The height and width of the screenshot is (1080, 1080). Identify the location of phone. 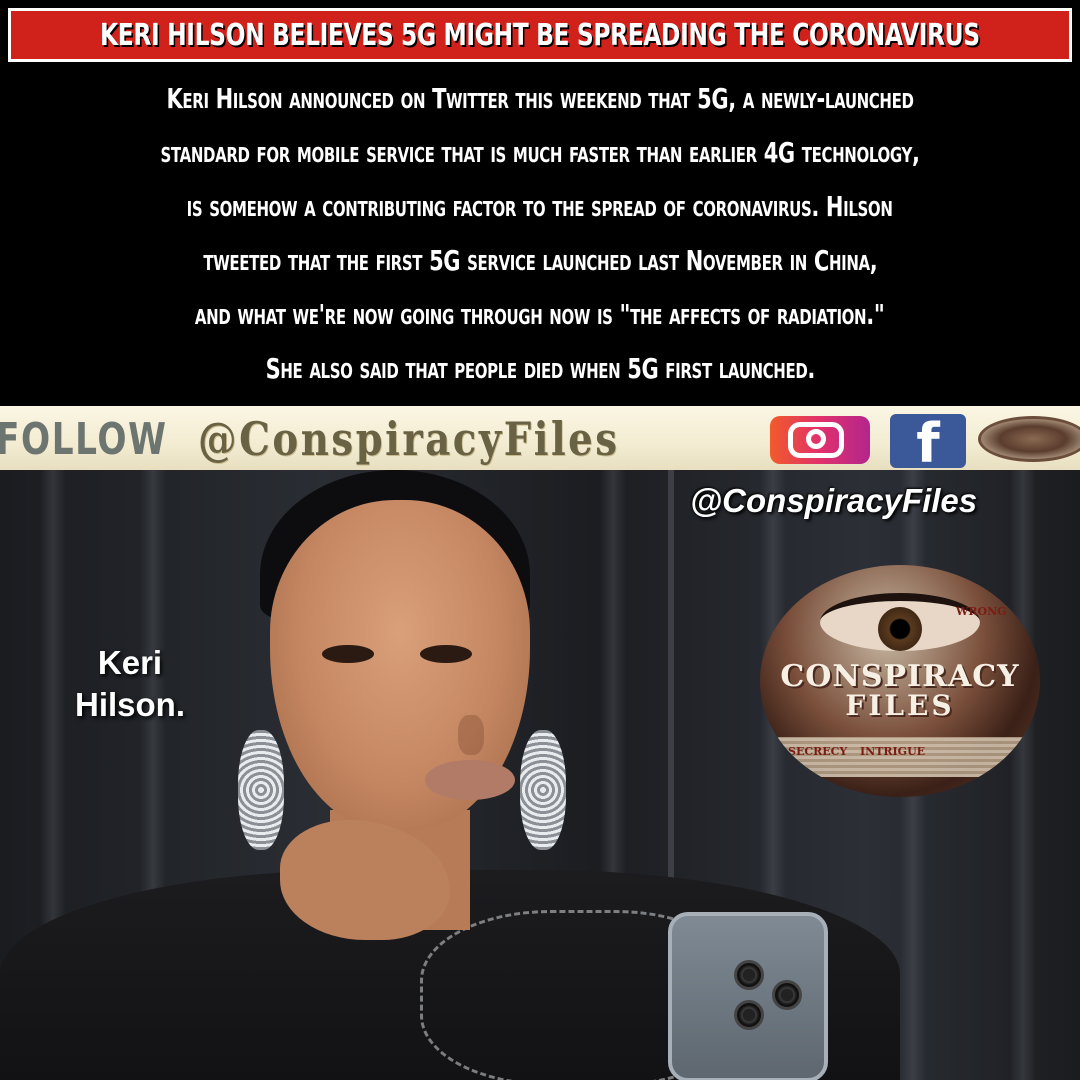
(748, 996).